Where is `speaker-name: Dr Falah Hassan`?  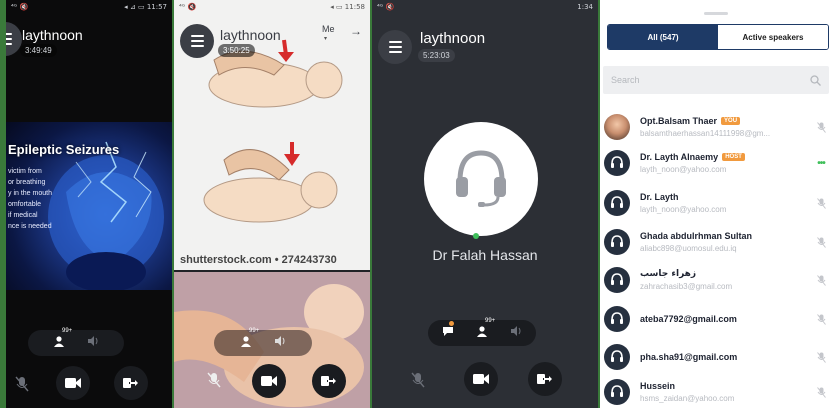 speaker-name: Dr Falah Hassan is located at coordinates (485, 255).